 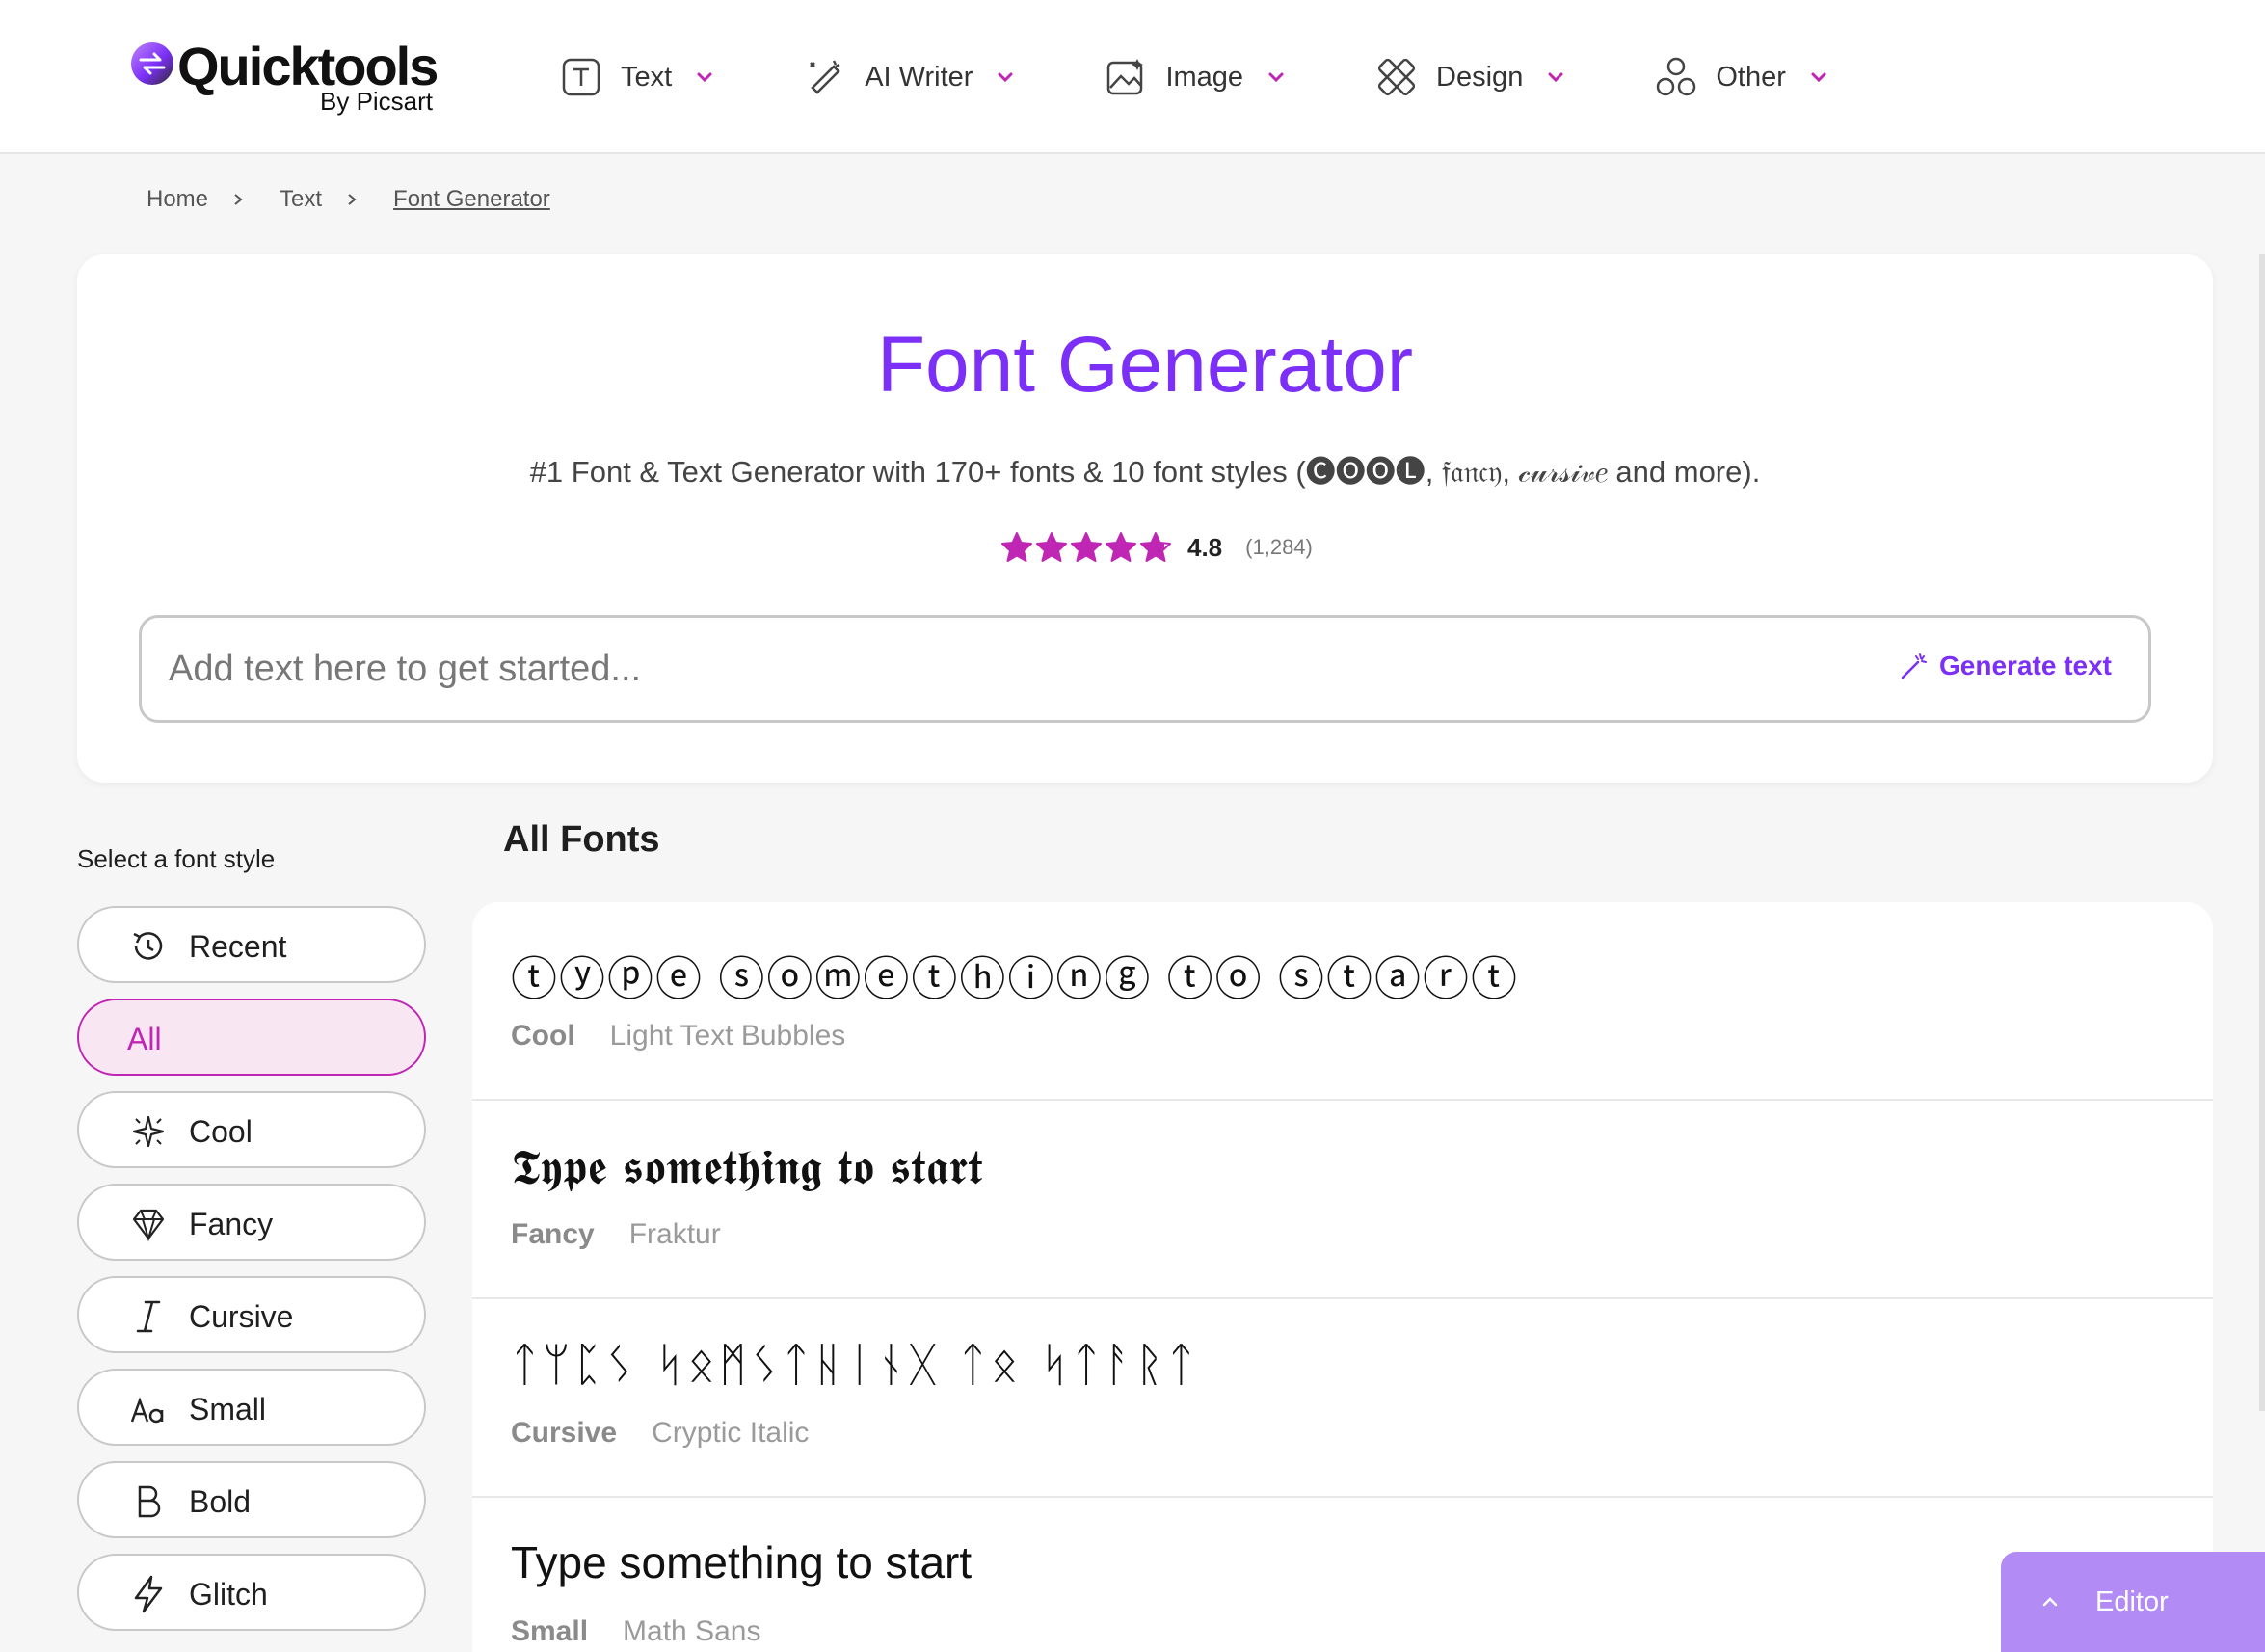 What do you see at coordinates (148, 1317) in the screenshot?
I see `italic-icon` at bounding box center [148, 1317].